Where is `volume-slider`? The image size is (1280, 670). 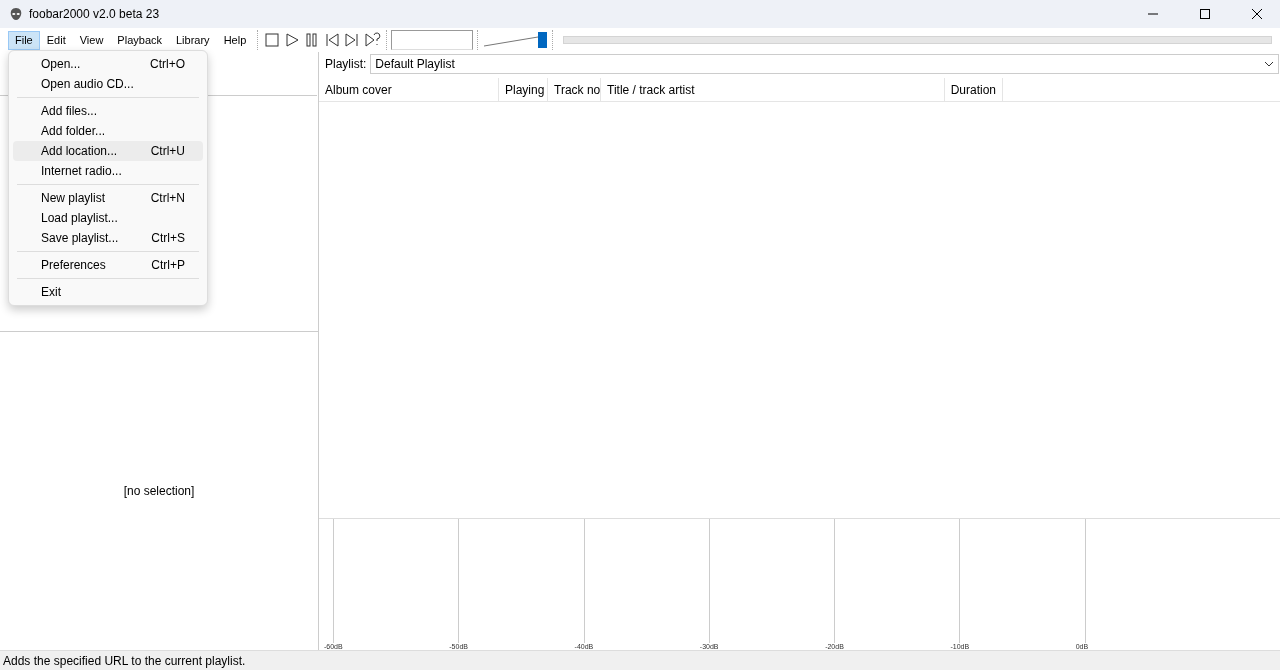 volume-slider is located at coordinates (515, 40).